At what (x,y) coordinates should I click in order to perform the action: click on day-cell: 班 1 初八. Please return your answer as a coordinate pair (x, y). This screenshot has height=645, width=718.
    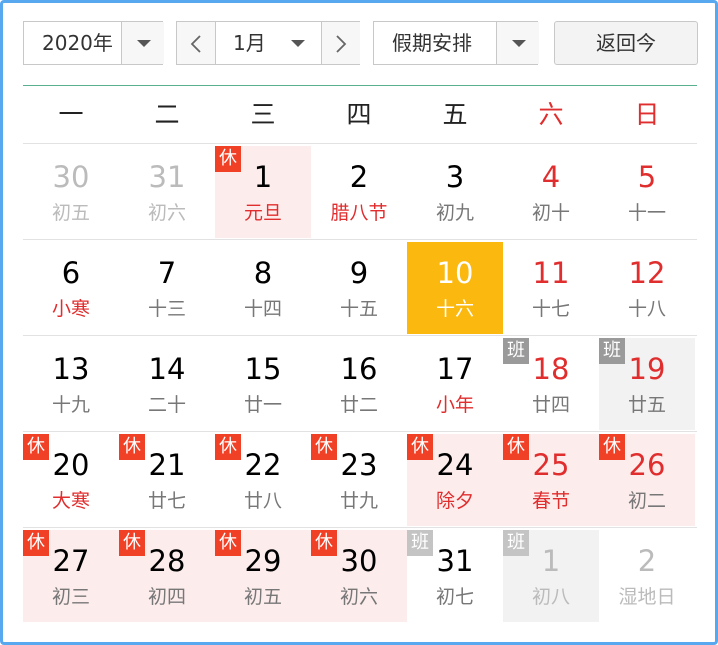
    Looking at the image, I should click on (551, 576).